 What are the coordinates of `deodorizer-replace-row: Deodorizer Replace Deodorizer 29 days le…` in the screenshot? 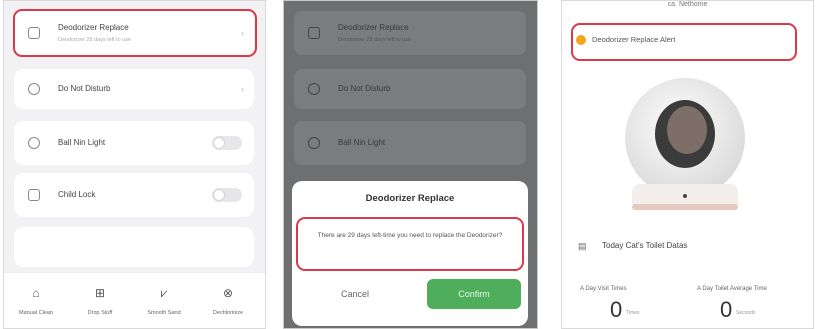 It's located at (410, 33).